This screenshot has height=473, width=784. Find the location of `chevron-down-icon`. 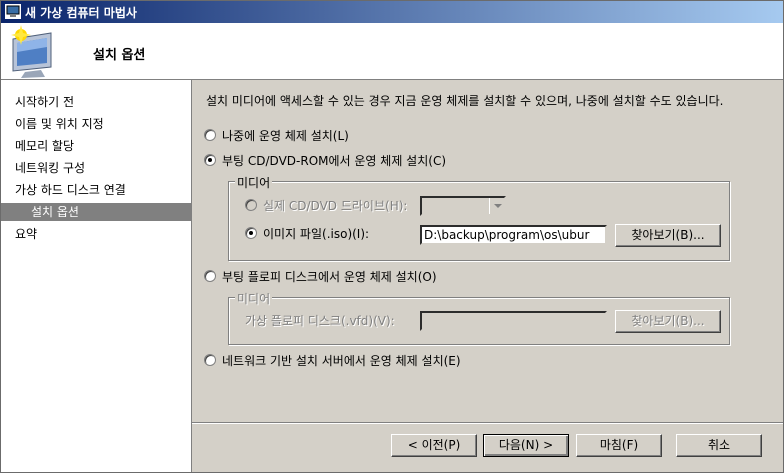

chevron-down-icon is located at coordinates (496, 206).